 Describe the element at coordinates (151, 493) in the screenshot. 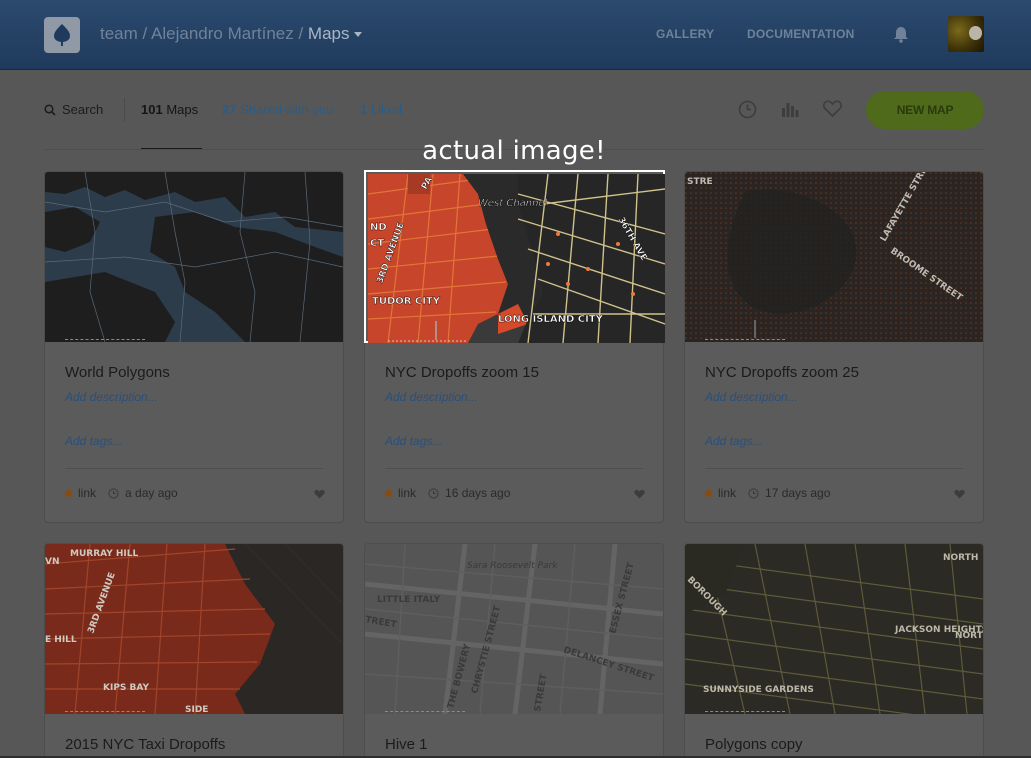

I see `updated-time: a day ago` at that location.